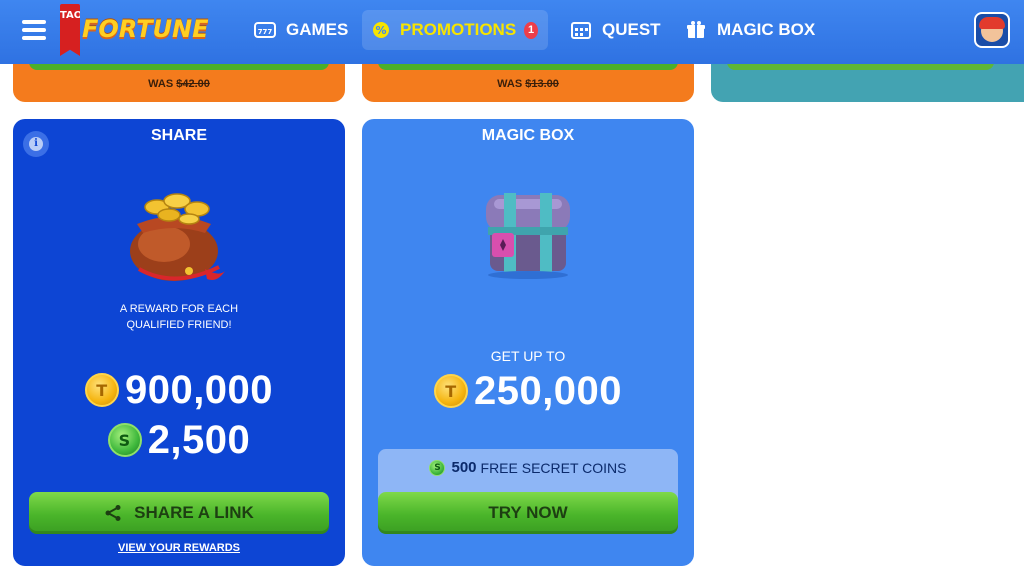 The image size is (1024, 575). I want to click on nav-item-label: MAGIC BOX, so click(766, 29).